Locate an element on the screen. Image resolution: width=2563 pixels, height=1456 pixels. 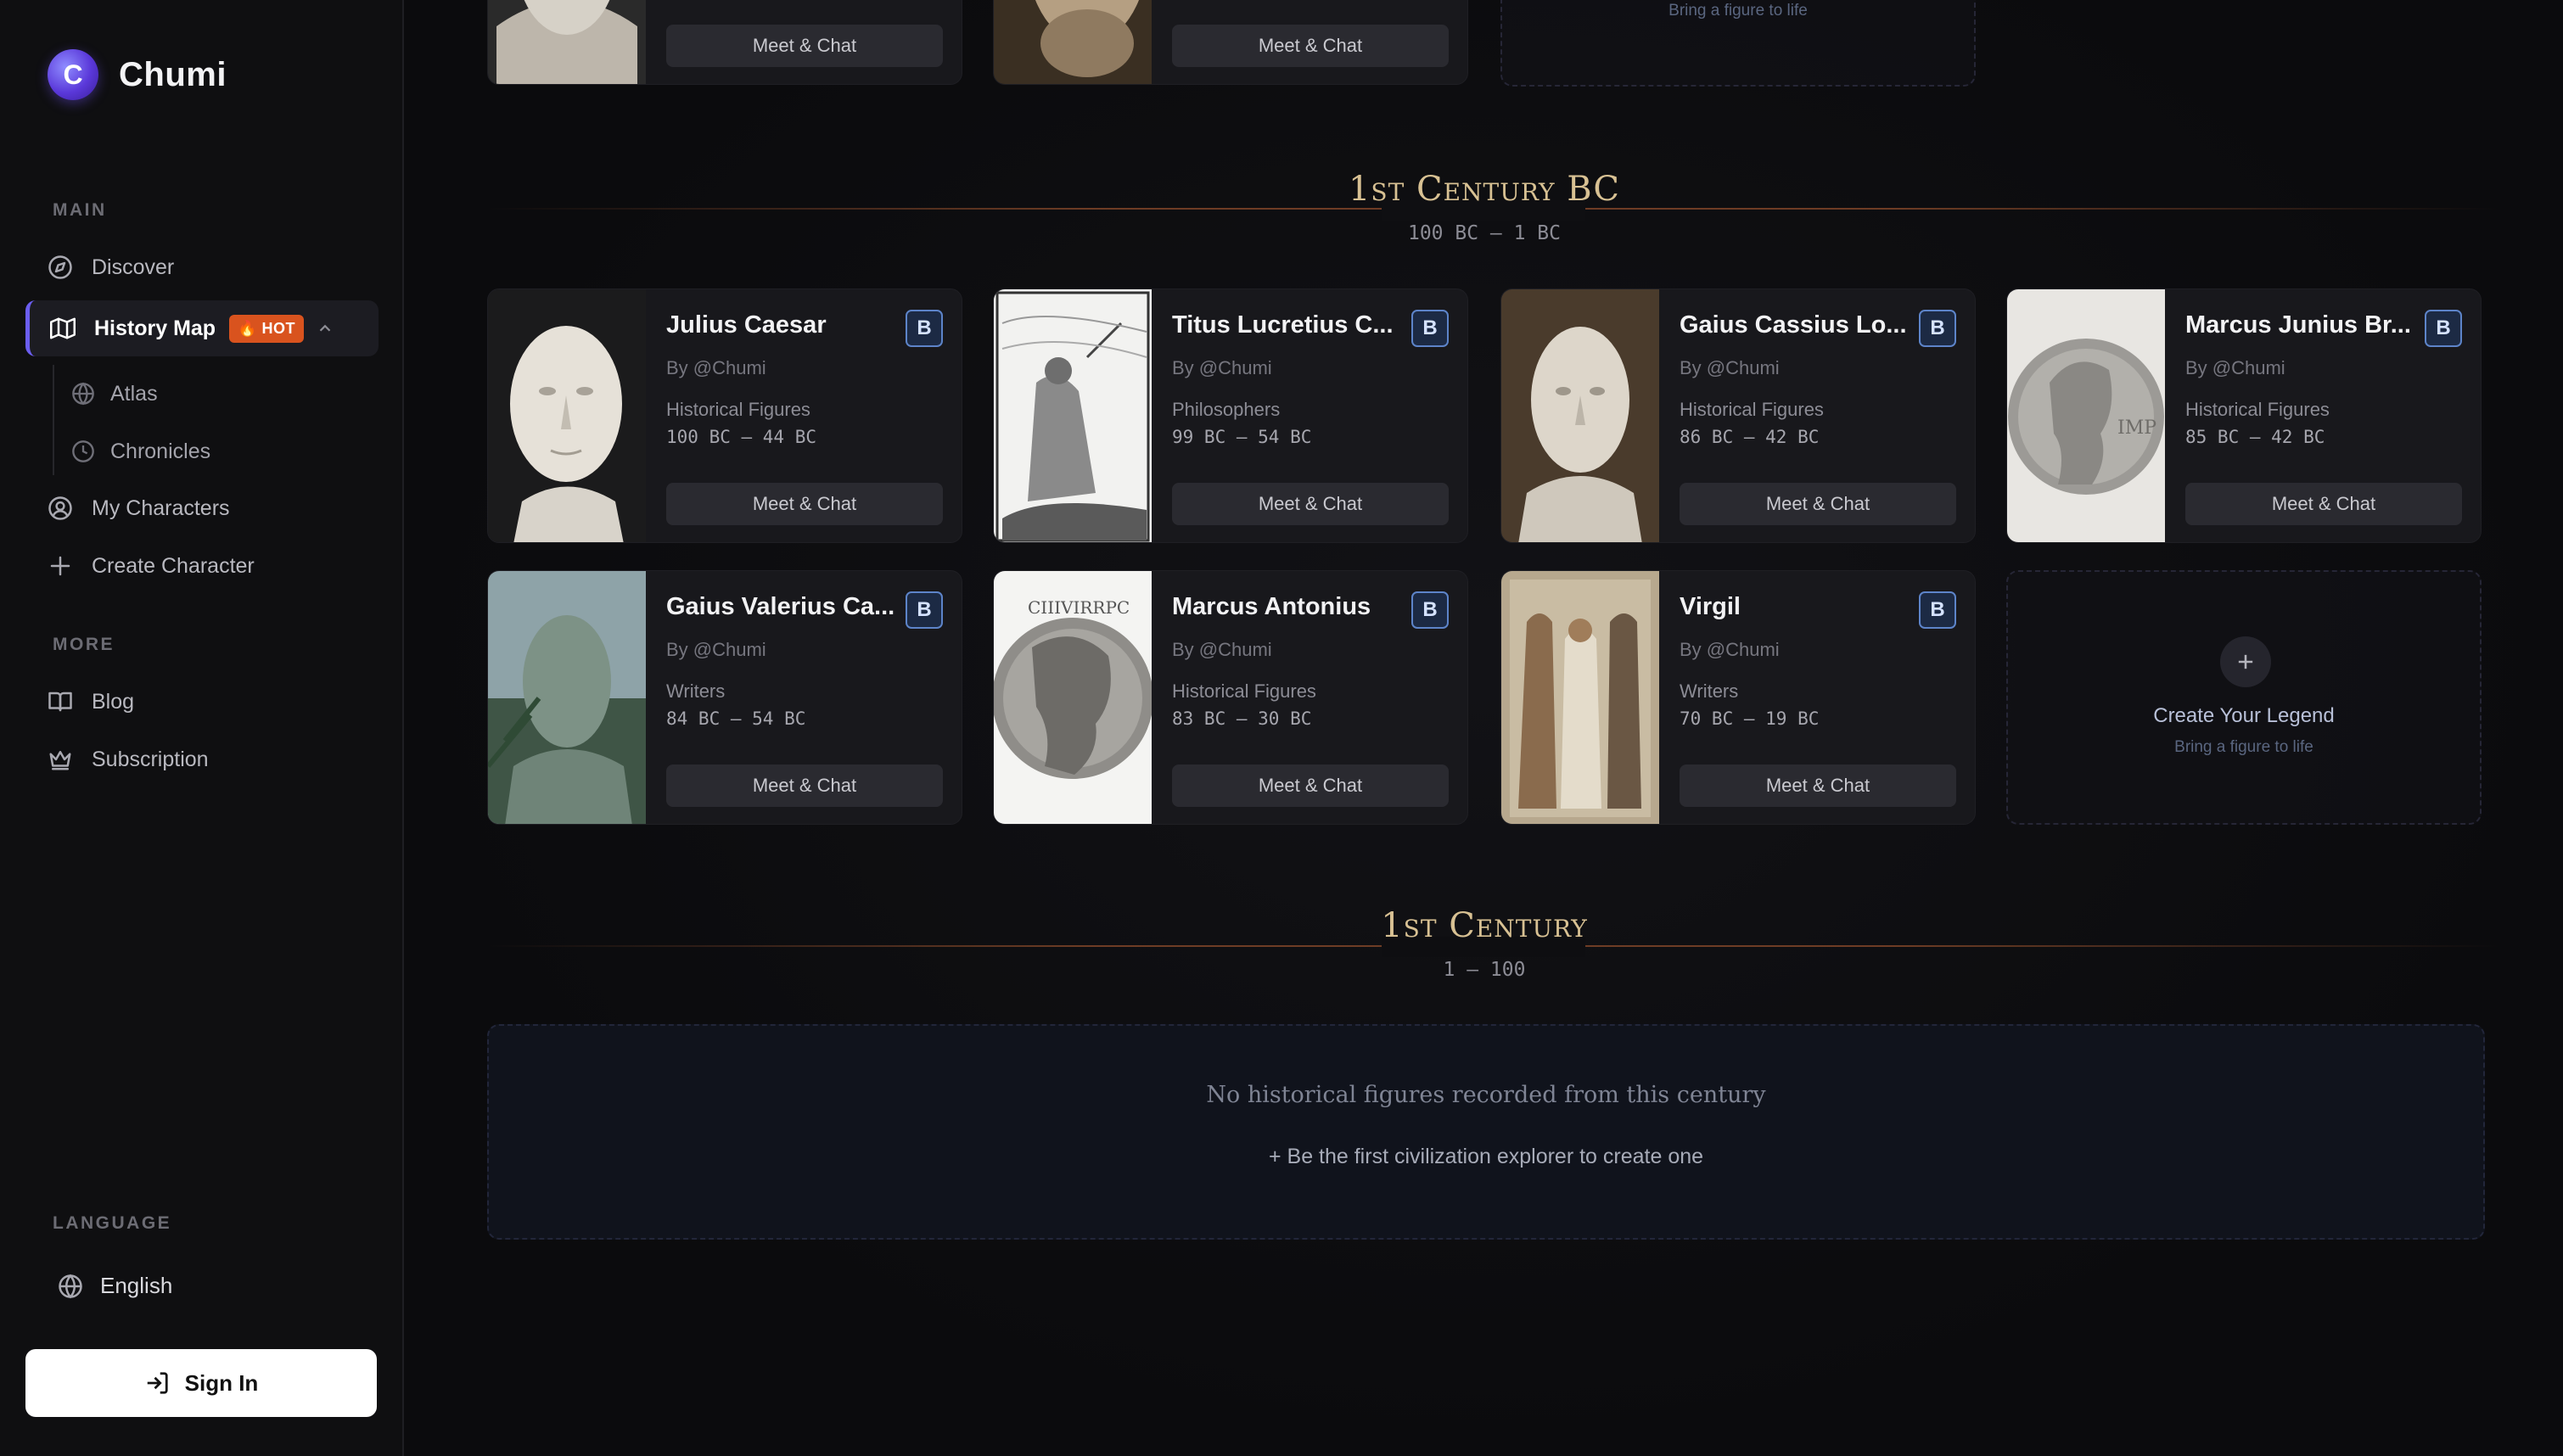
sidebar-item-my-characters: My Characters is located at coordinates (202, 508).